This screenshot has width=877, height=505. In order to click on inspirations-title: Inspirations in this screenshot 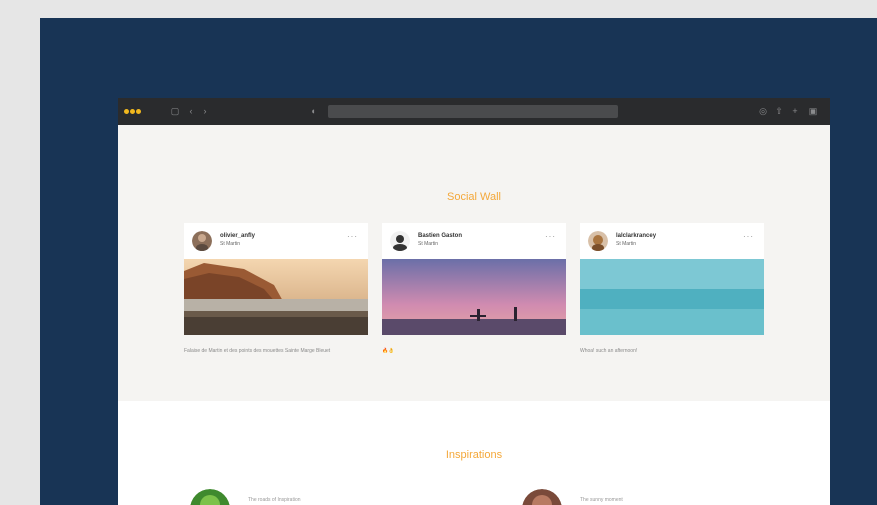, I will do `click(474, 455)`.